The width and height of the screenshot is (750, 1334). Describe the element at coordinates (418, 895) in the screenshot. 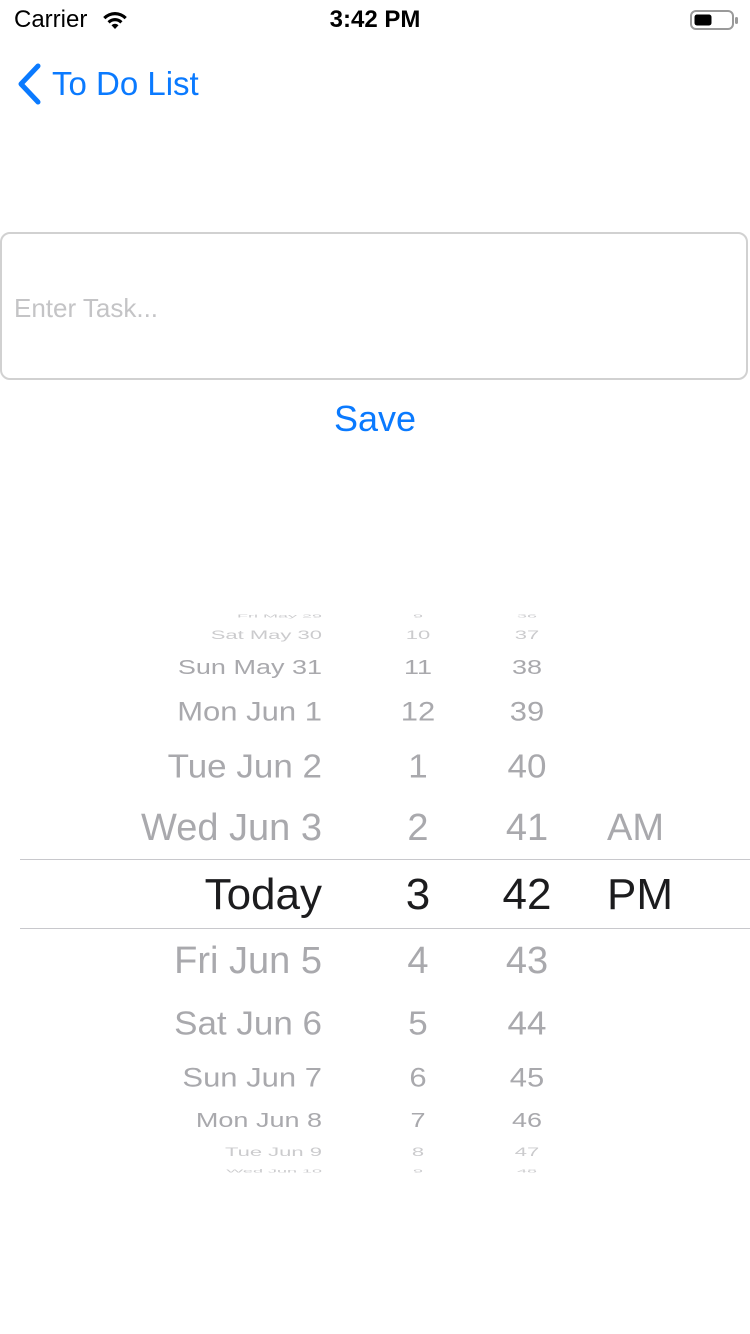

I see `picker-hour-item: 3` at that location.